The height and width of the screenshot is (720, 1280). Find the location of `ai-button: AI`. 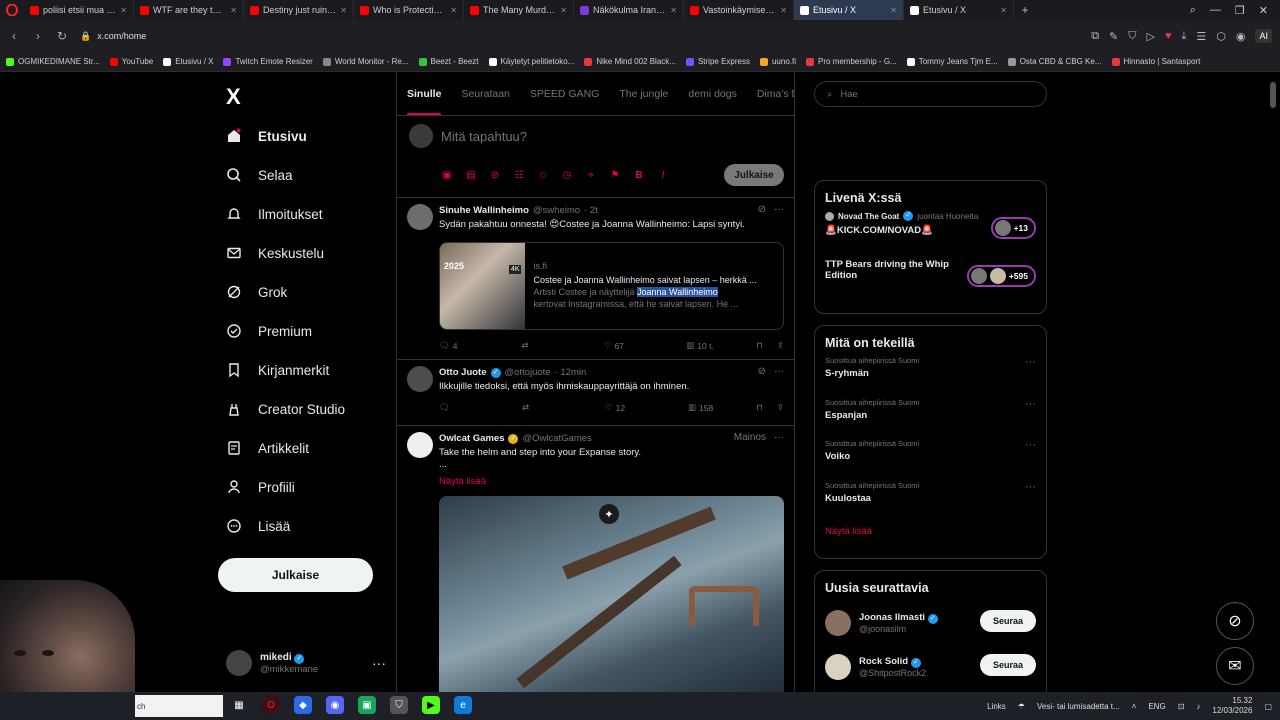

ai-button: AI is located at coordinates (1263, 36).